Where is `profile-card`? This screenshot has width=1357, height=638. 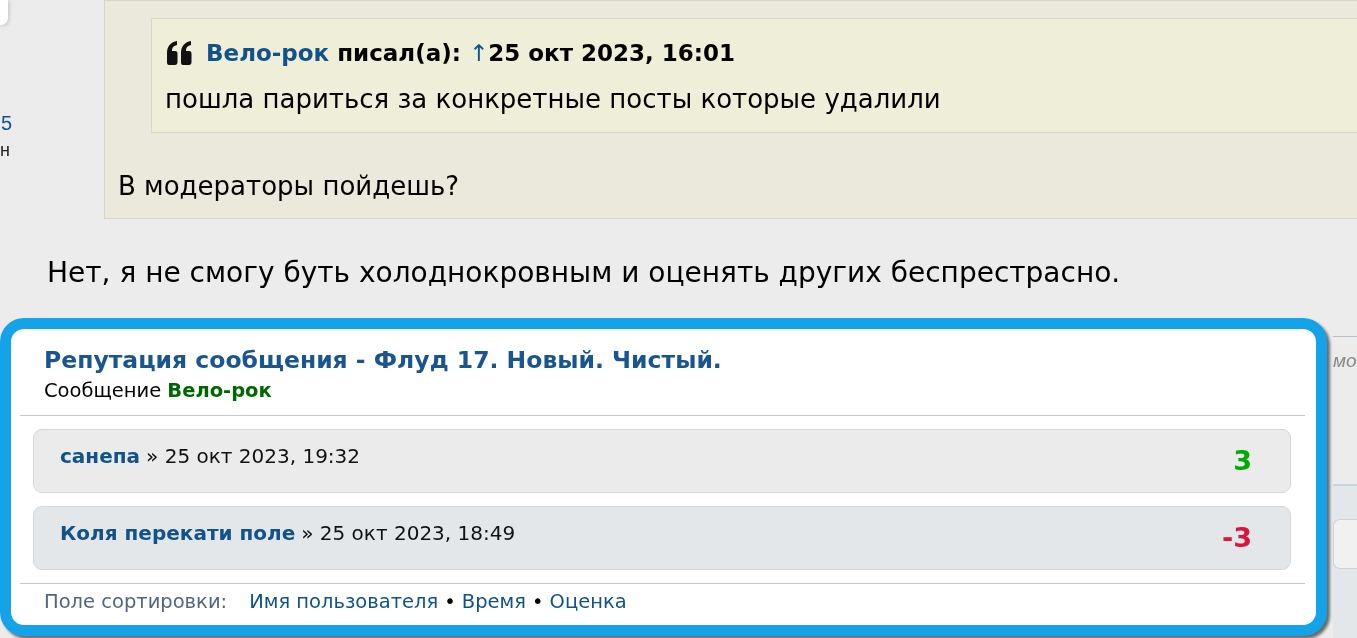
profile-card is located at coordinates (4, 12).